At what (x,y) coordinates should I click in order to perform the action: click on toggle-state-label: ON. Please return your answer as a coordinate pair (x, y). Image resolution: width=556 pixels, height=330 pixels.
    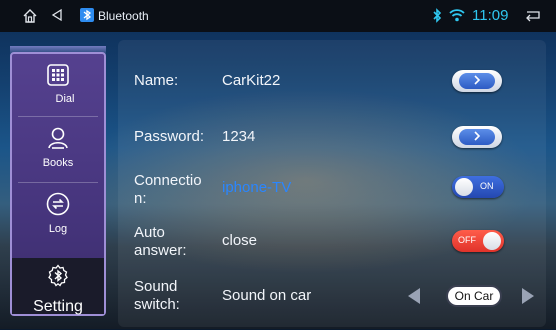
    Looking at the image, I should click on (487, 186).